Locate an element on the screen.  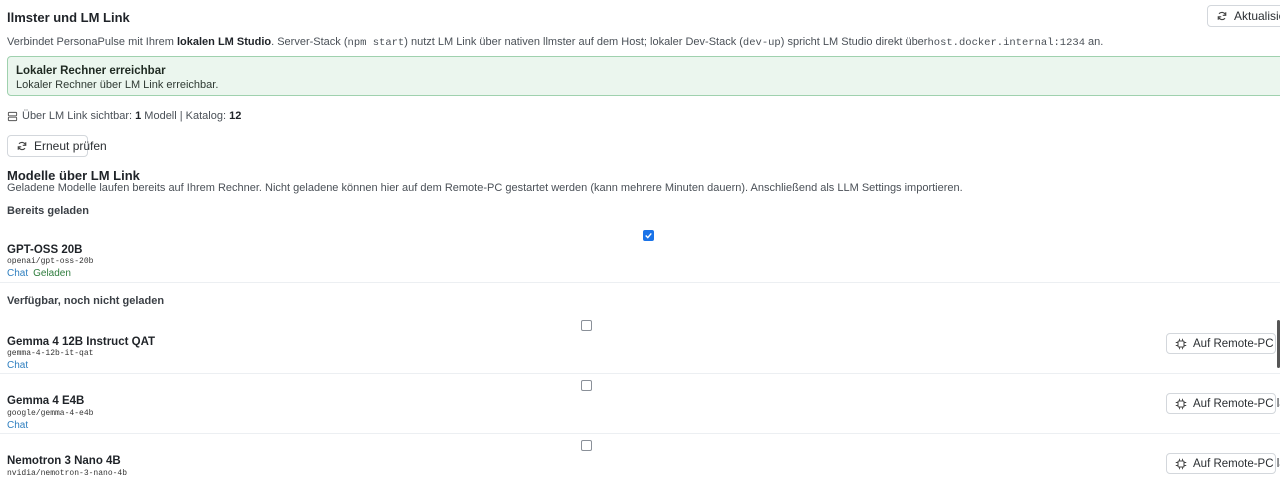
refresh-button: Aktualisieren is located at coordinates (1243, 16).